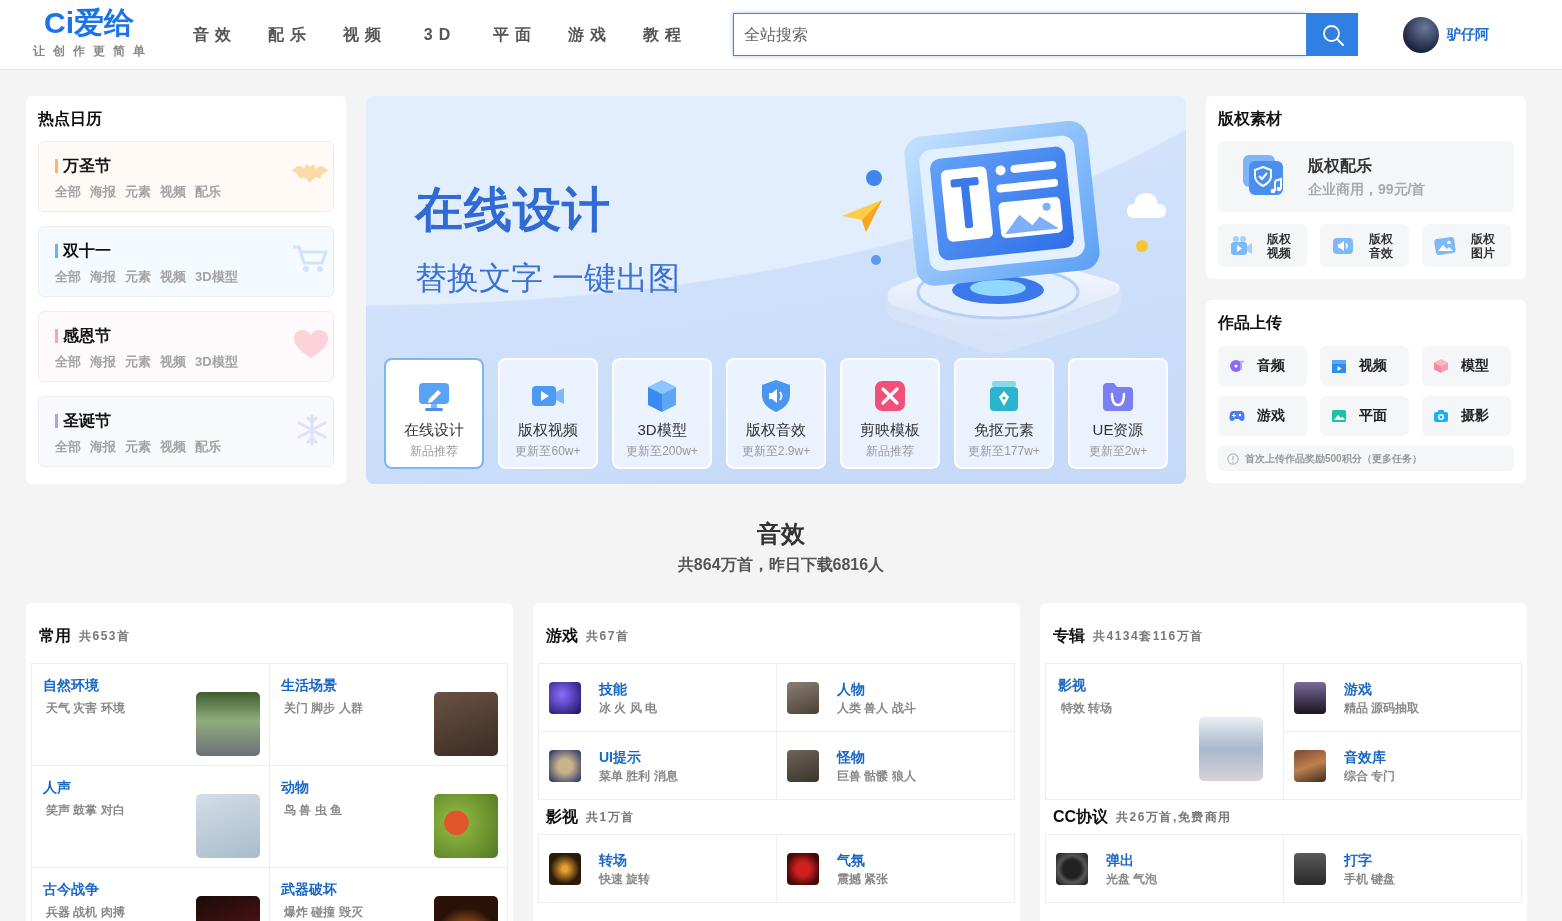 This screenshot has height=921, width=1562. Describe the element at coordinates (290, 34) in the screenshot. I see `nav-link: 配乐` at that location.